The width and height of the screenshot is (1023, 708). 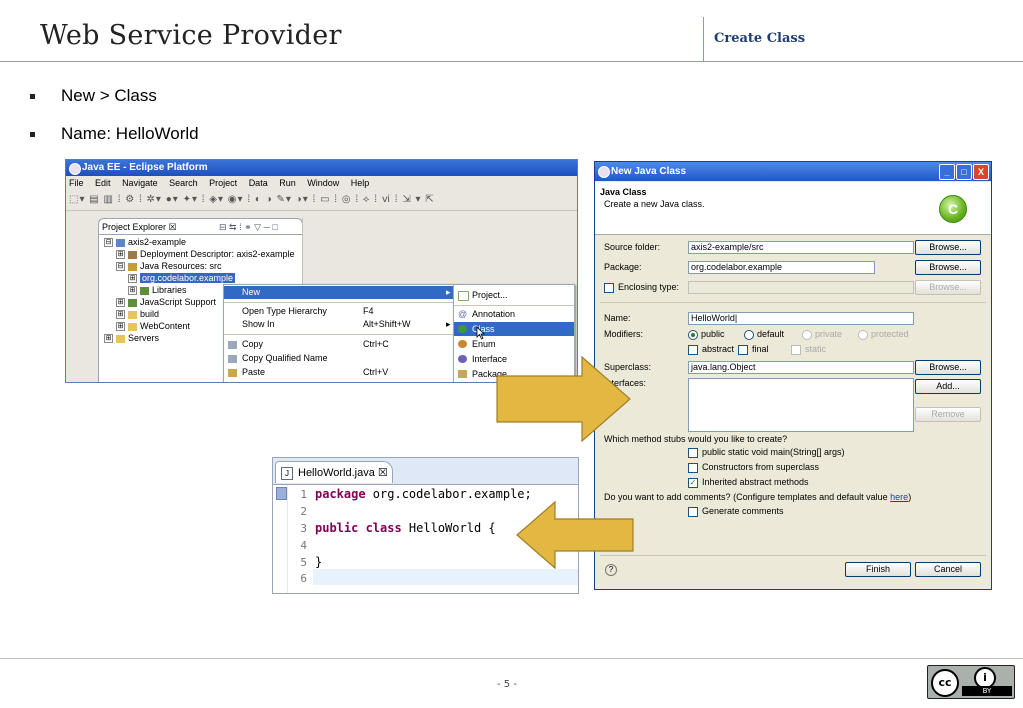 I want to click on modifier-final-checkbox: final, so click(x=753, y=349).